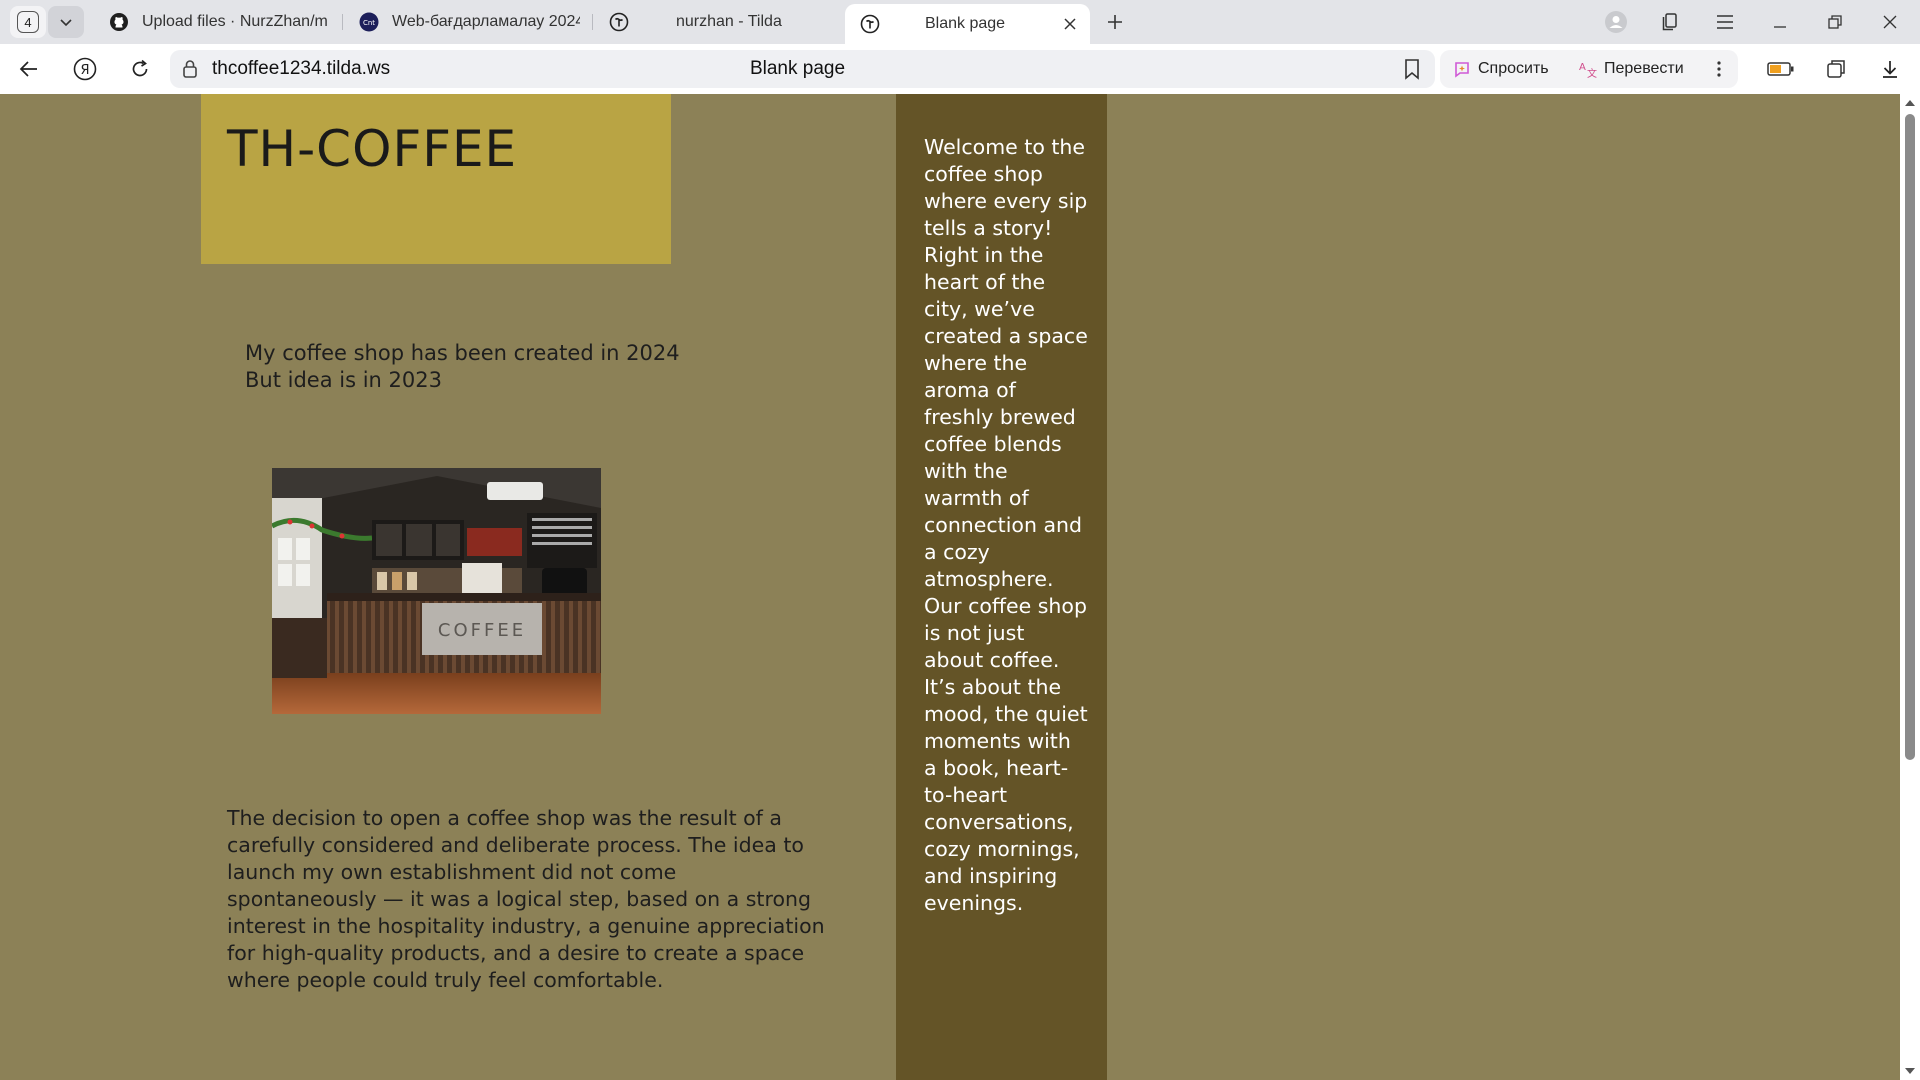 The image size is (1920, 1080). I want to click on restore-icon, so click(1835, 22).